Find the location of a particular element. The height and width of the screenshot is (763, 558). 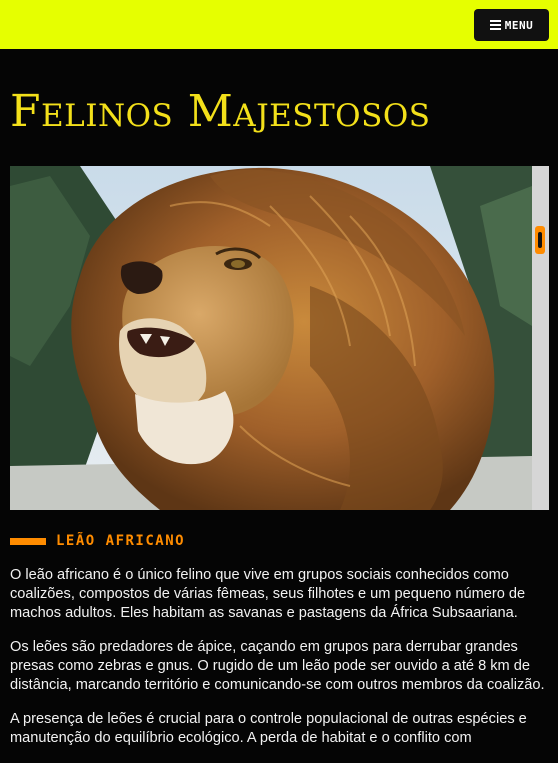

page-title: Felinos Majestosos is located at coordinates (220, 111).